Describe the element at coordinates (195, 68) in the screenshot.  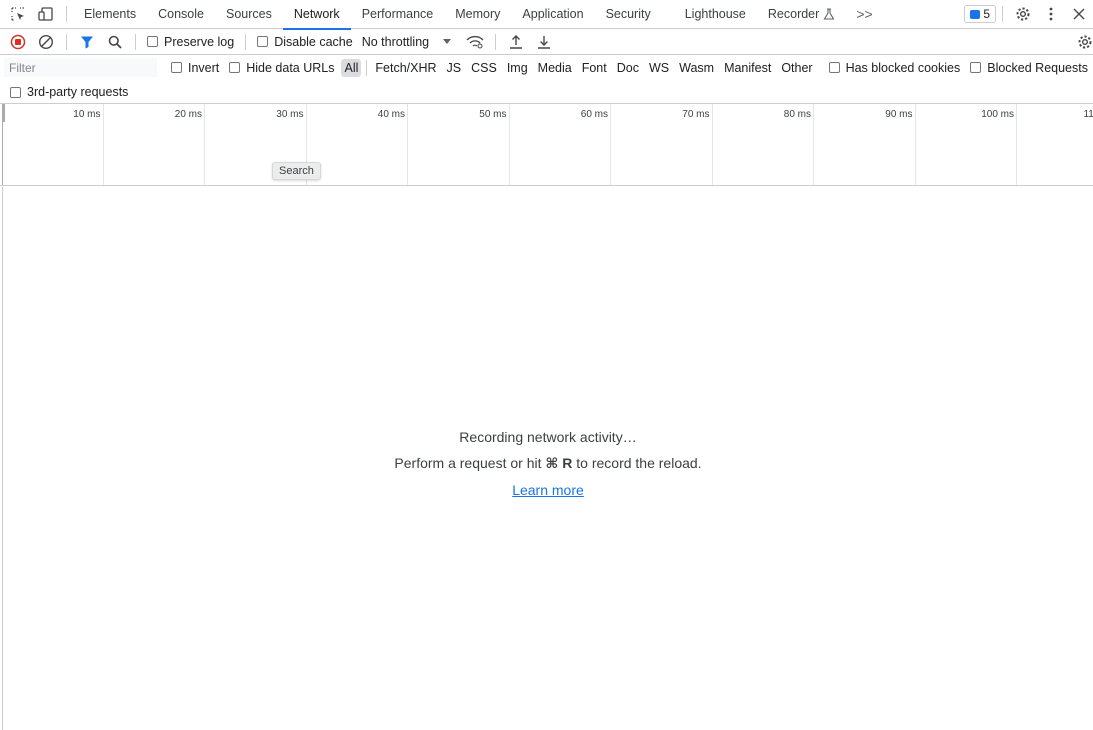
I see `invert-checkbox: Invert` at that location.